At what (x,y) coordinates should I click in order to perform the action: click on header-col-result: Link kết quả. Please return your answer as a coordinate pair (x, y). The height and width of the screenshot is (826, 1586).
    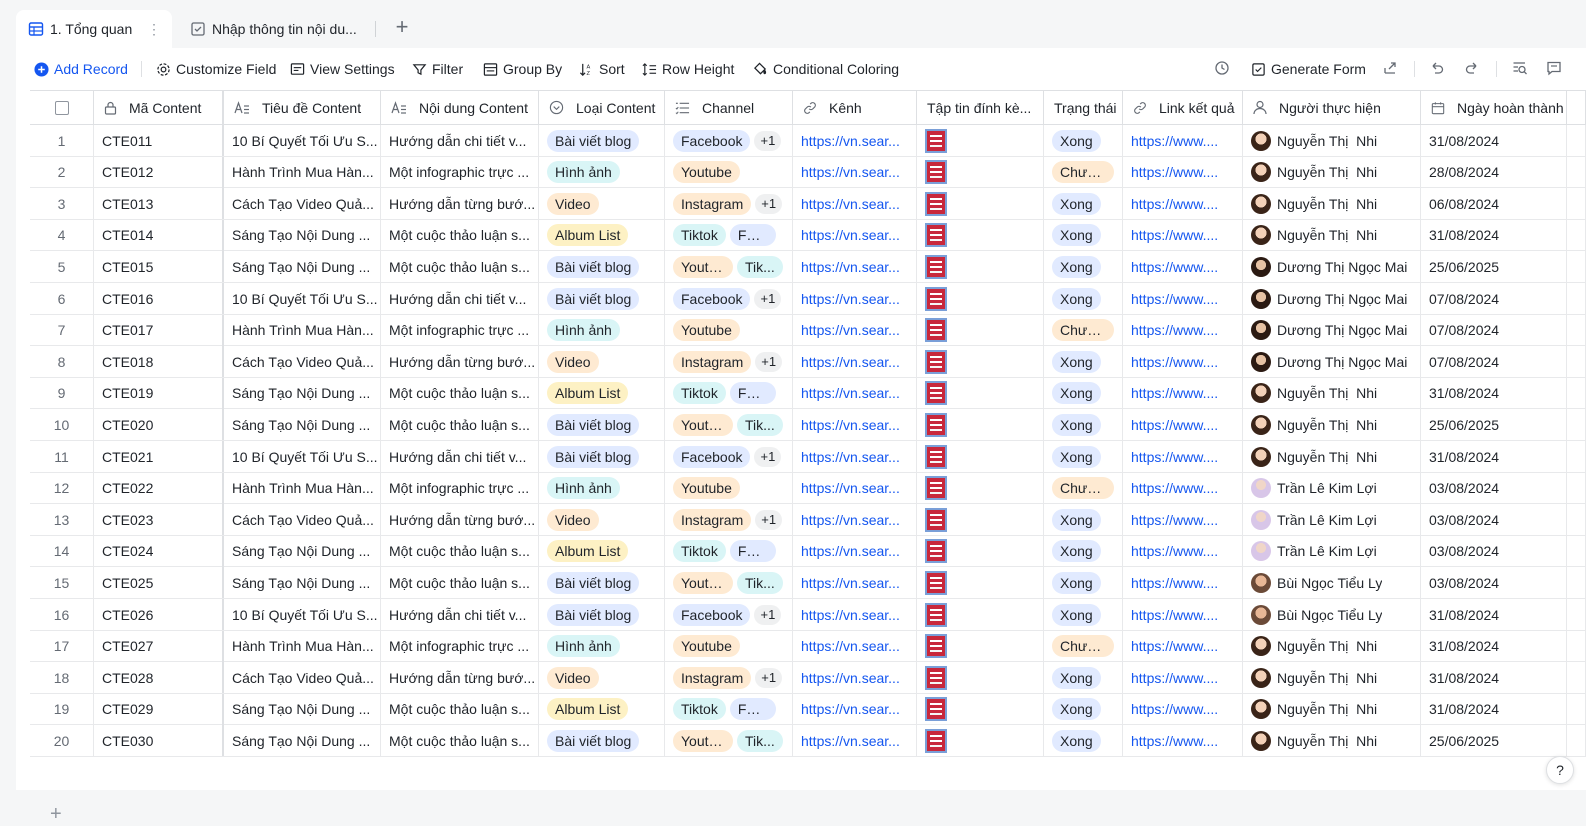
    Looking at the image, I should click on (1183, 107).